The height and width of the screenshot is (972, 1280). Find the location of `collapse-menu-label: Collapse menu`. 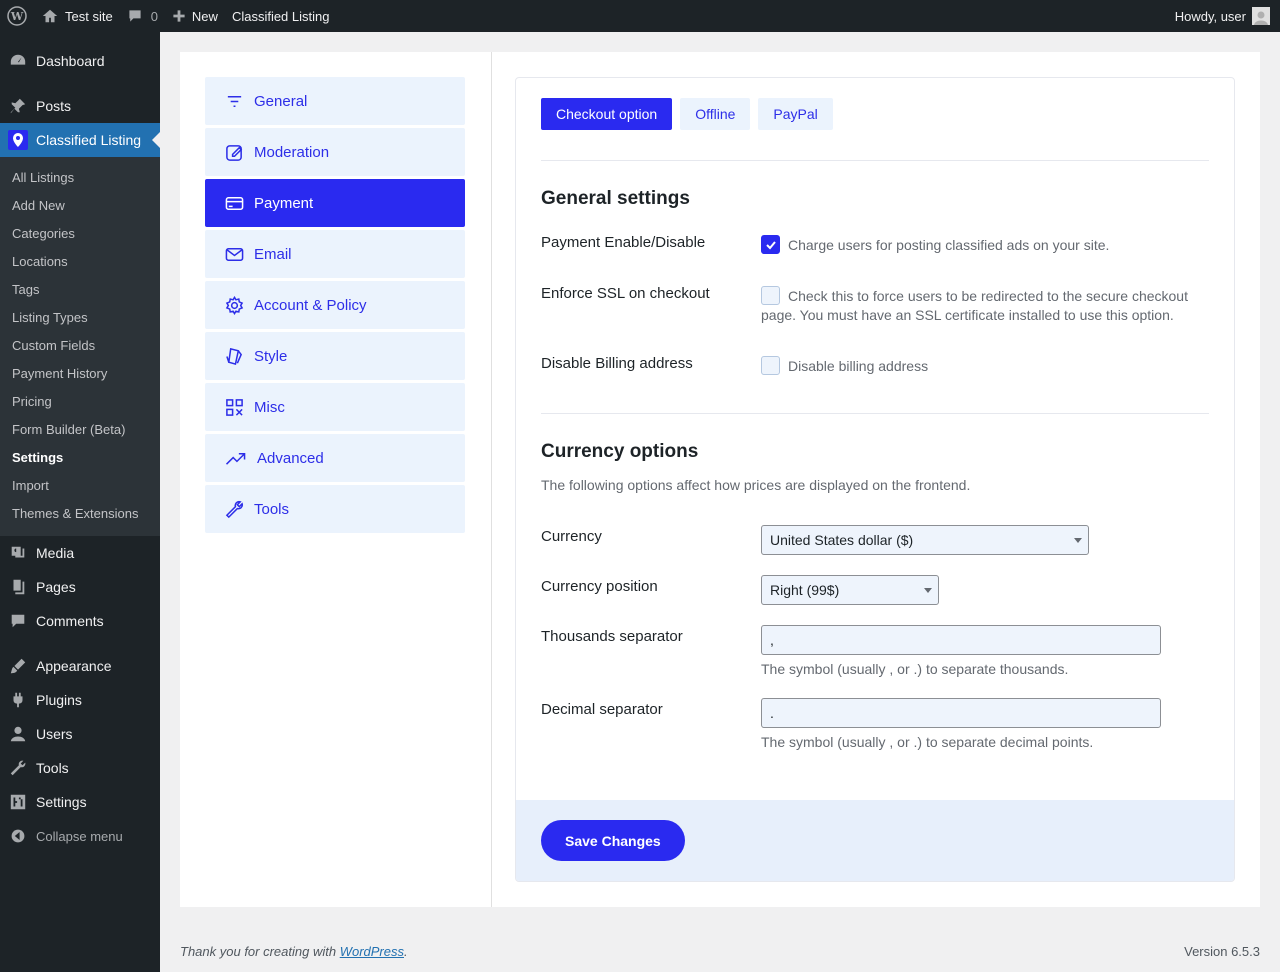

collapse-menu-label: Collapse menu is located at coordinates (79, 836).